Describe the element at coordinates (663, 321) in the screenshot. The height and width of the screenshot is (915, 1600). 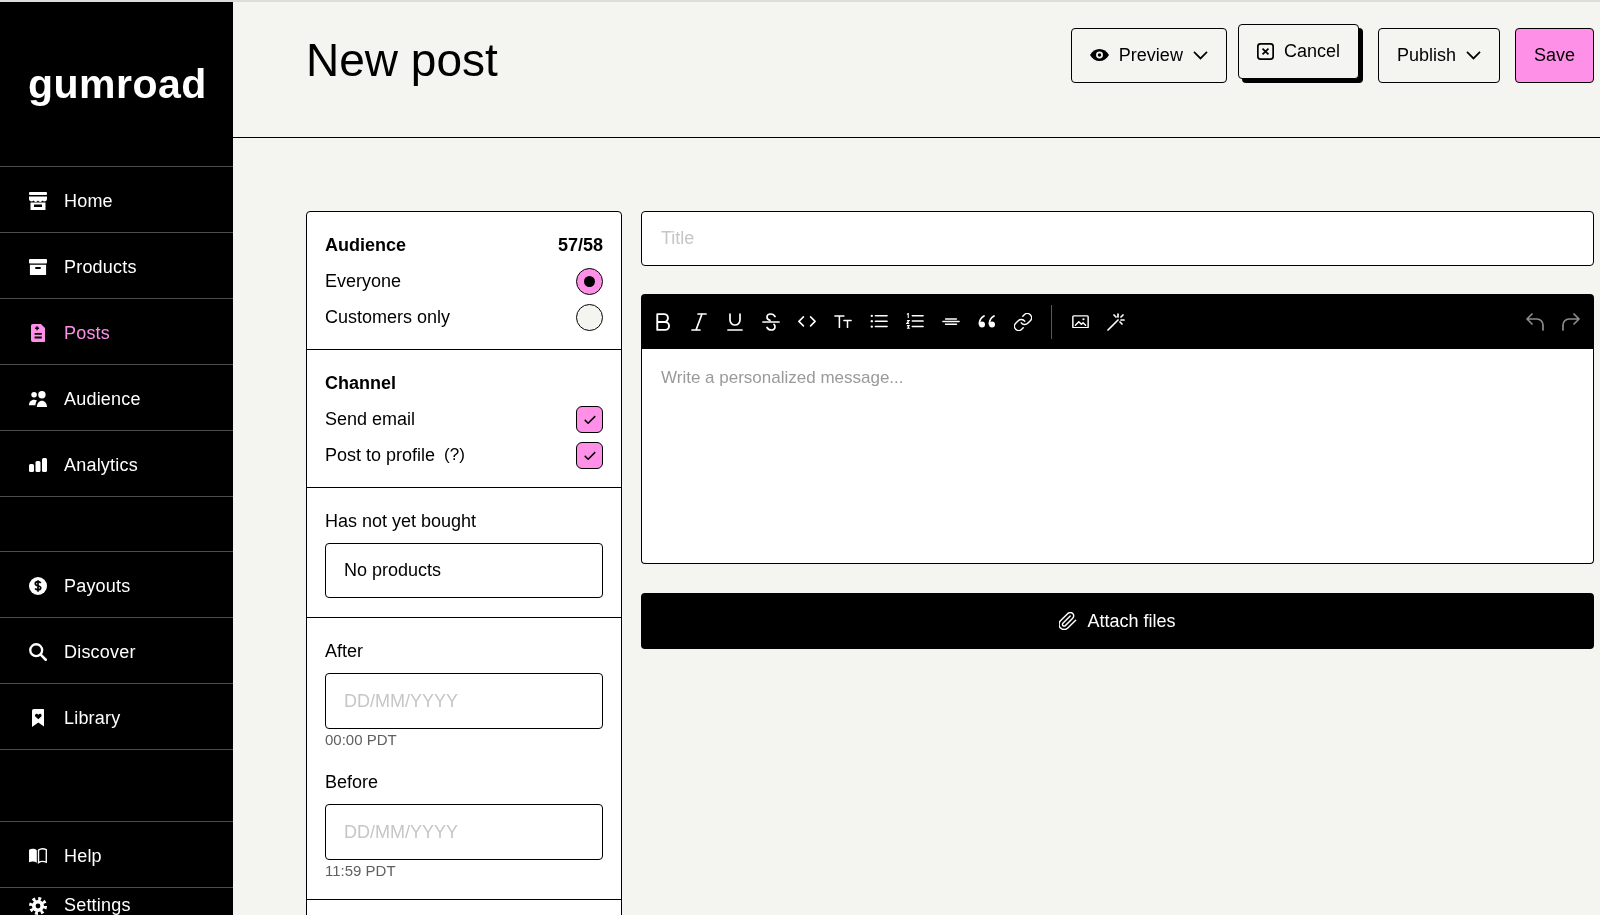
I see `bold-icon` at that location.